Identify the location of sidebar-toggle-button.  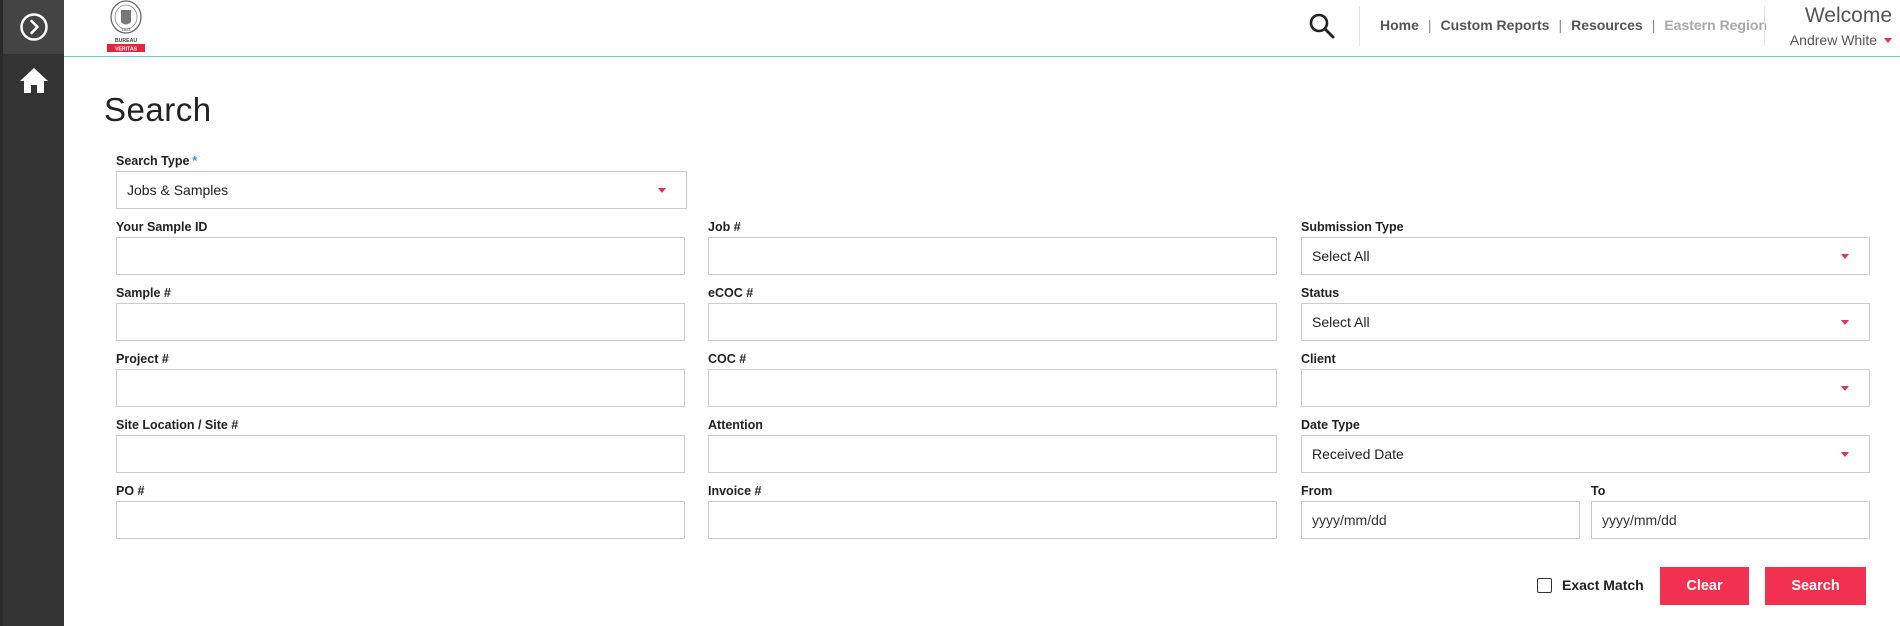
(33, 27).